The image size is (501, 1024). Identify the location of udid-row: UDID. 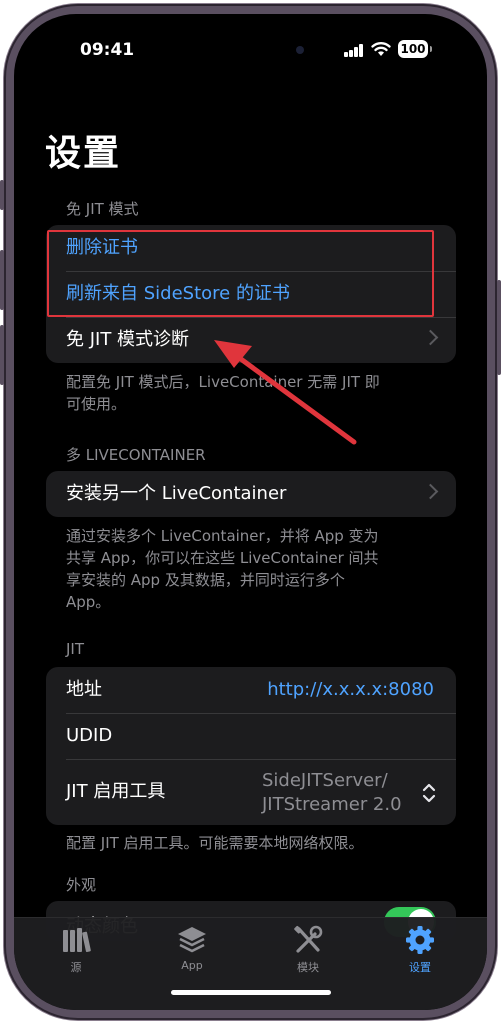
(251, 736).